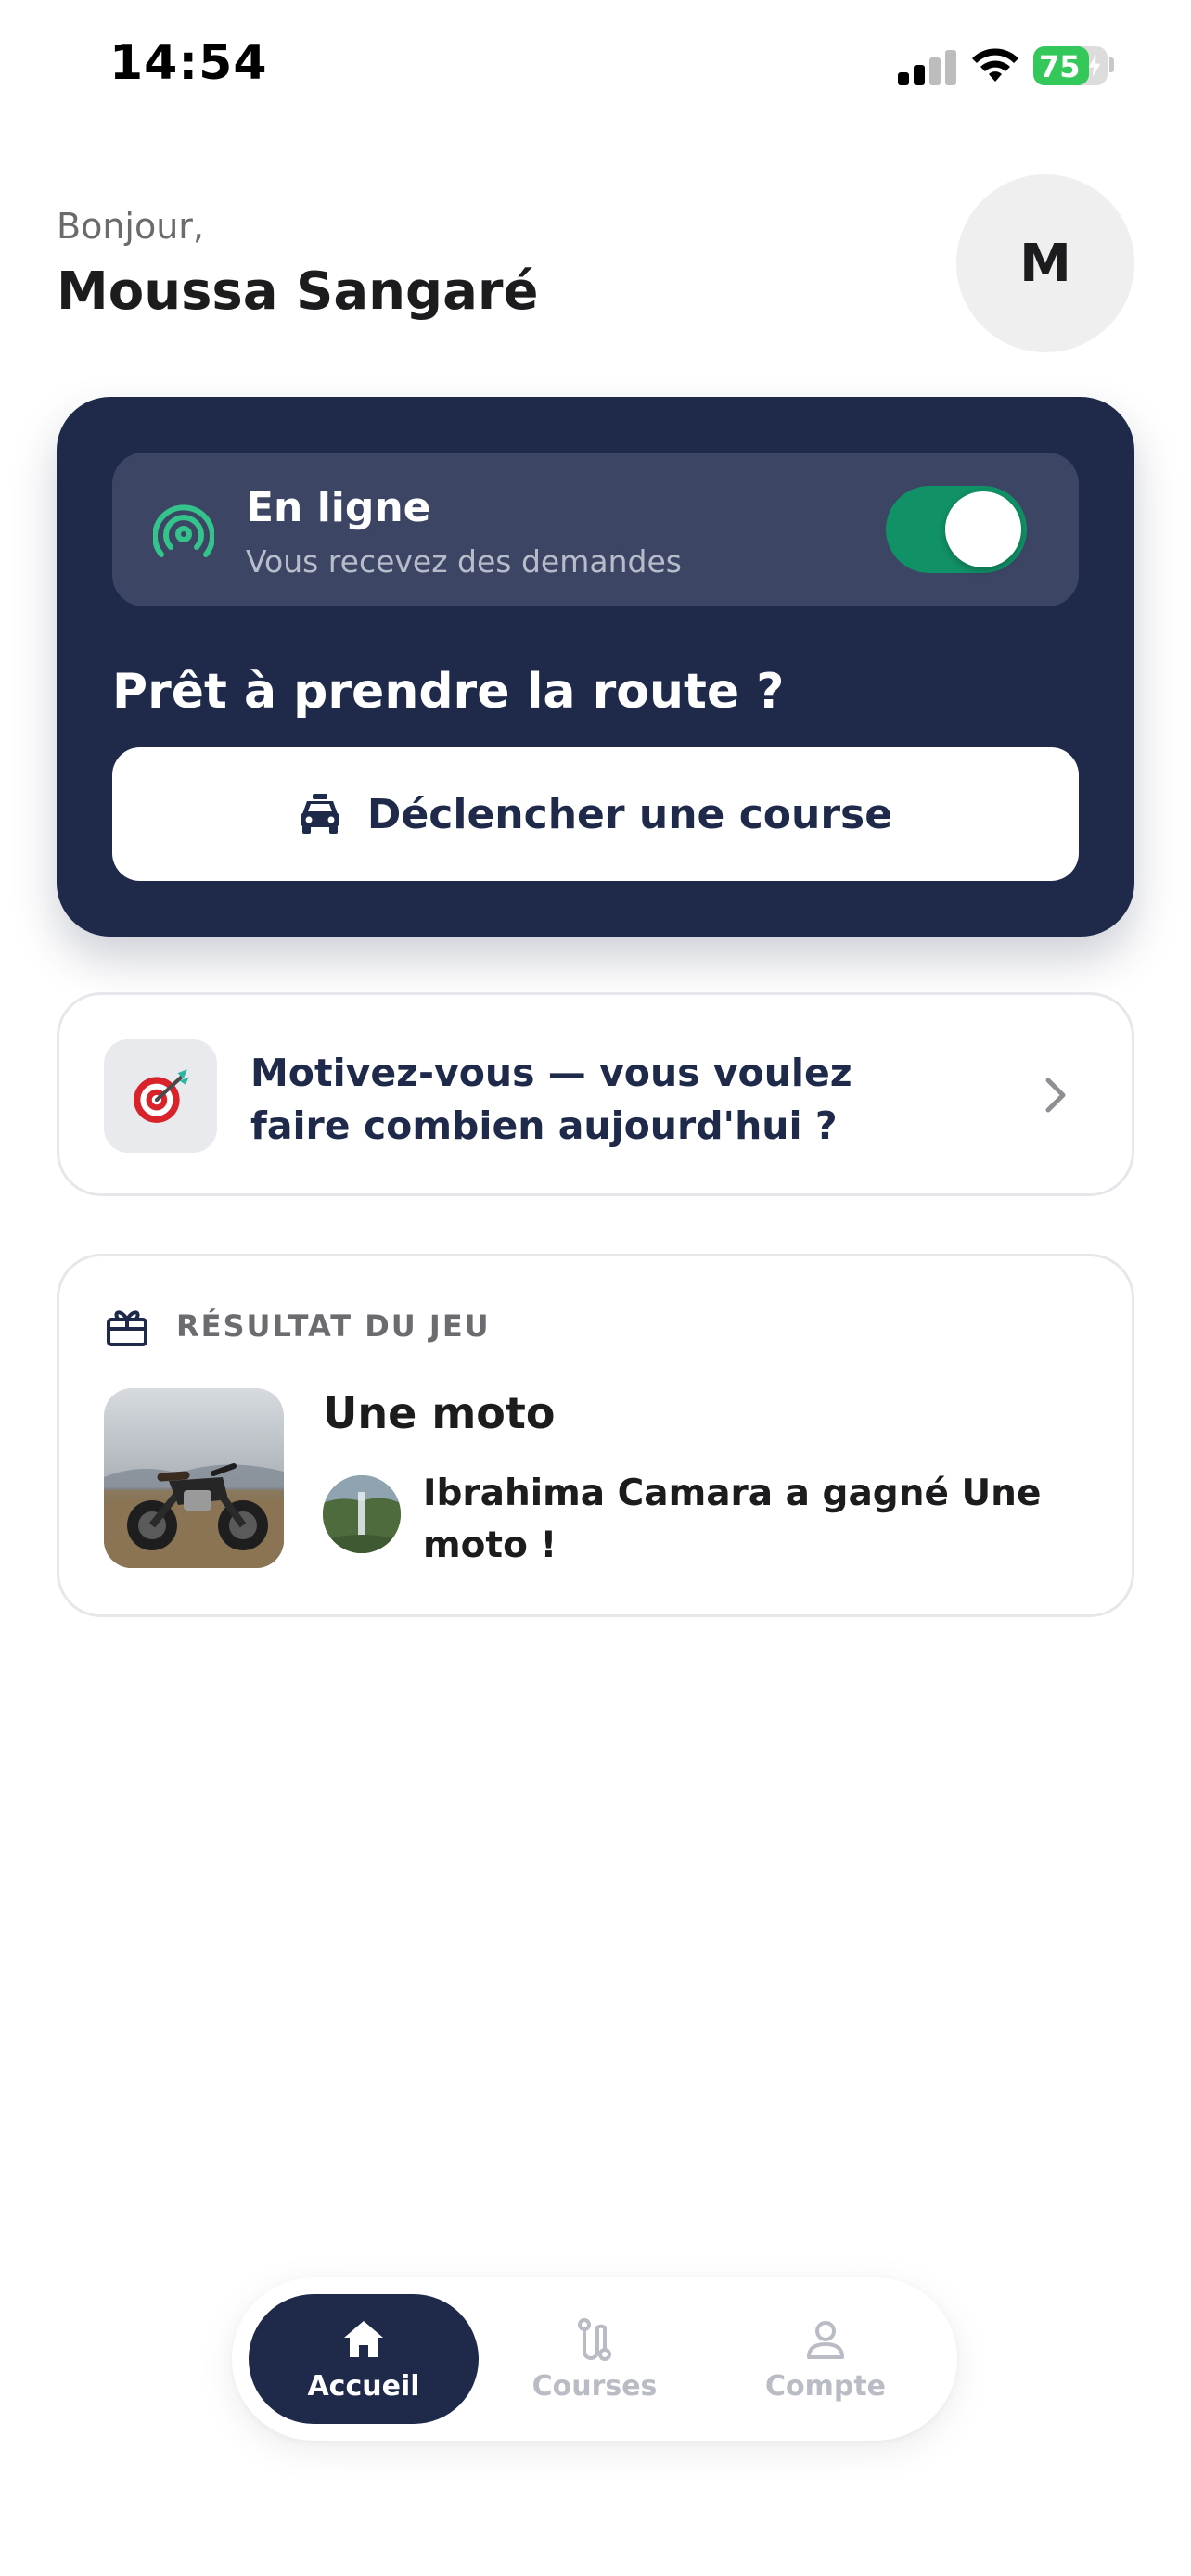 The width and height of the screenshot is (1191, 2576). I want to click on battery-indicator: 75, so click(1070, 66).